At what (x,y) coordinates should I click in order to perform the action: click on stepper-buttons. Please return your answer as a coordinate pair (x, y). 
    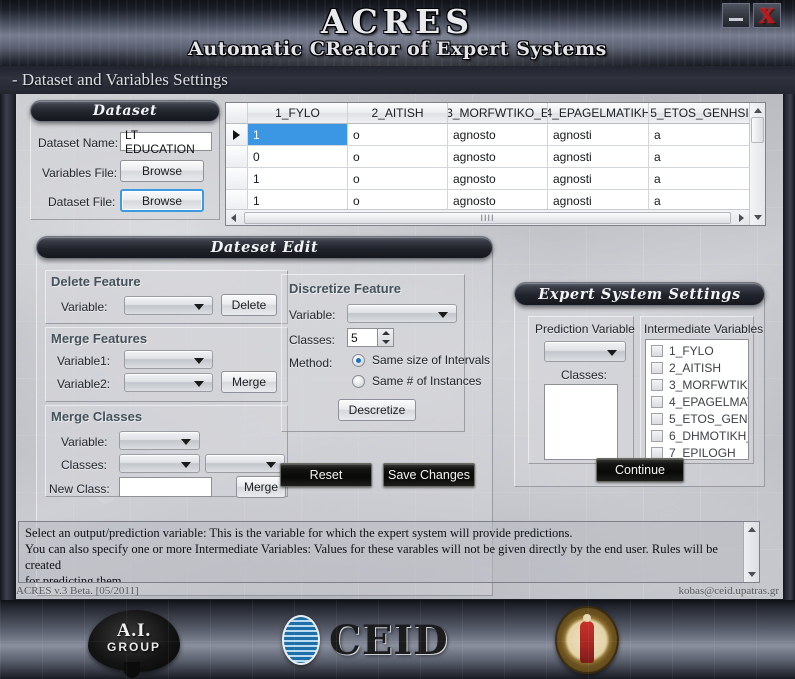
    Looking at the image, I should click on (385, 337).